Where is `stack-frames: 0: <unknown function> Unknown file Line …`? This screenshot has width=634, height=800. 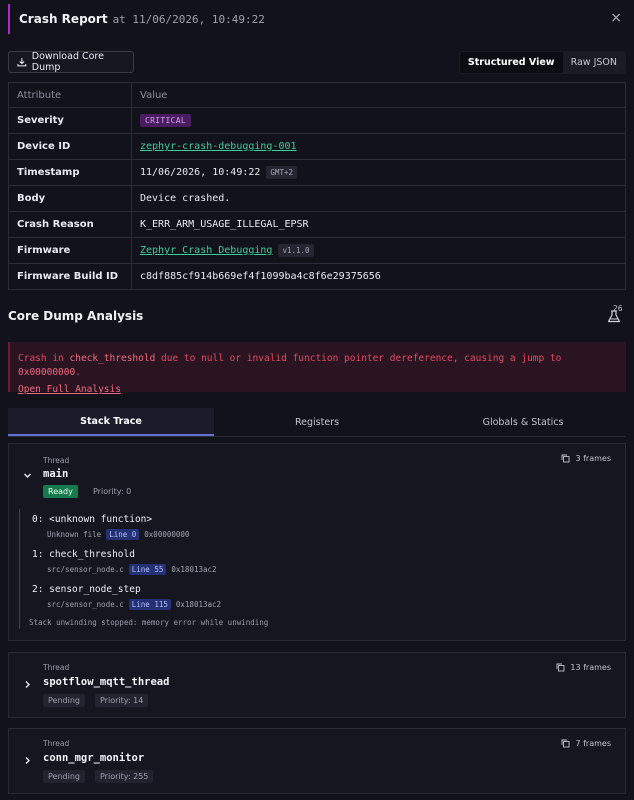 stack-frames: 0: <unknown function> Unknown file Line … is located at coordinates (317, 569).